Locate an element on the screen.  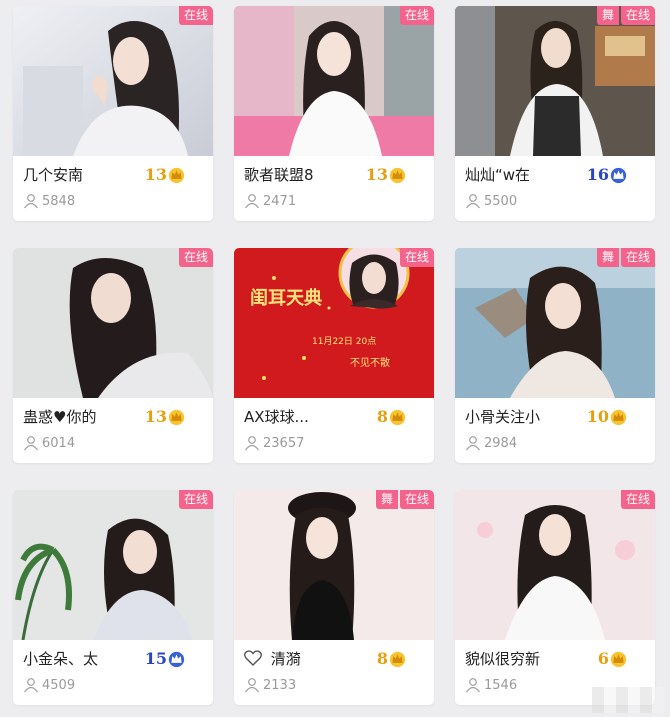
streamer-card: 在线 蛊惑♥你的 13 6014 is located at coordinates (113, 355).